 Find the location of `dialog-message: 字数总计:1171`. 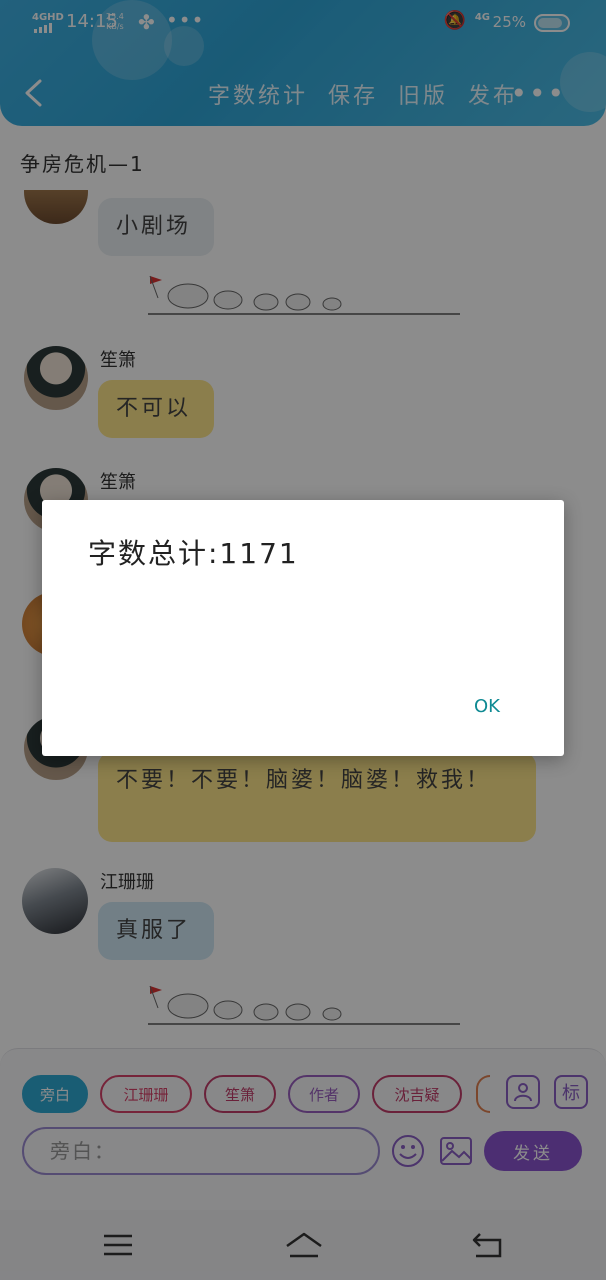

dialog-message: 字数总计:1171 is located at coordinates (193, 553).